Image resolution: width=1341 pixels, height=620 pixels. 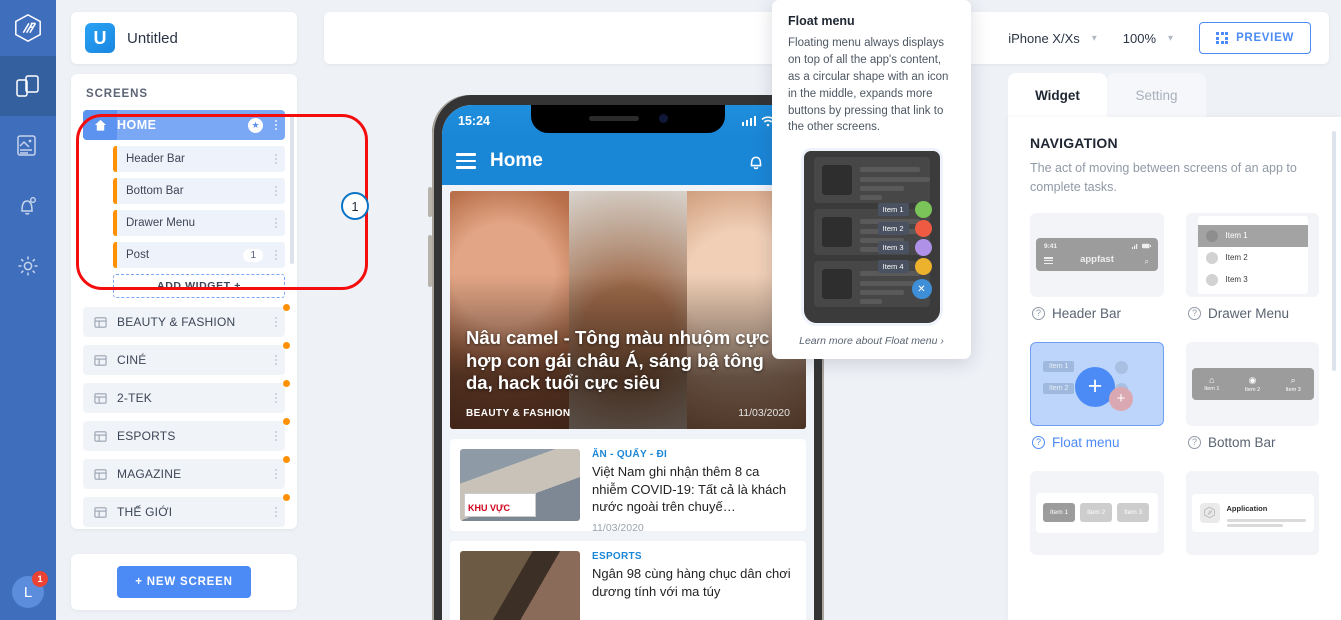 I want to click on phone-notch, so click(x=628, y=119).